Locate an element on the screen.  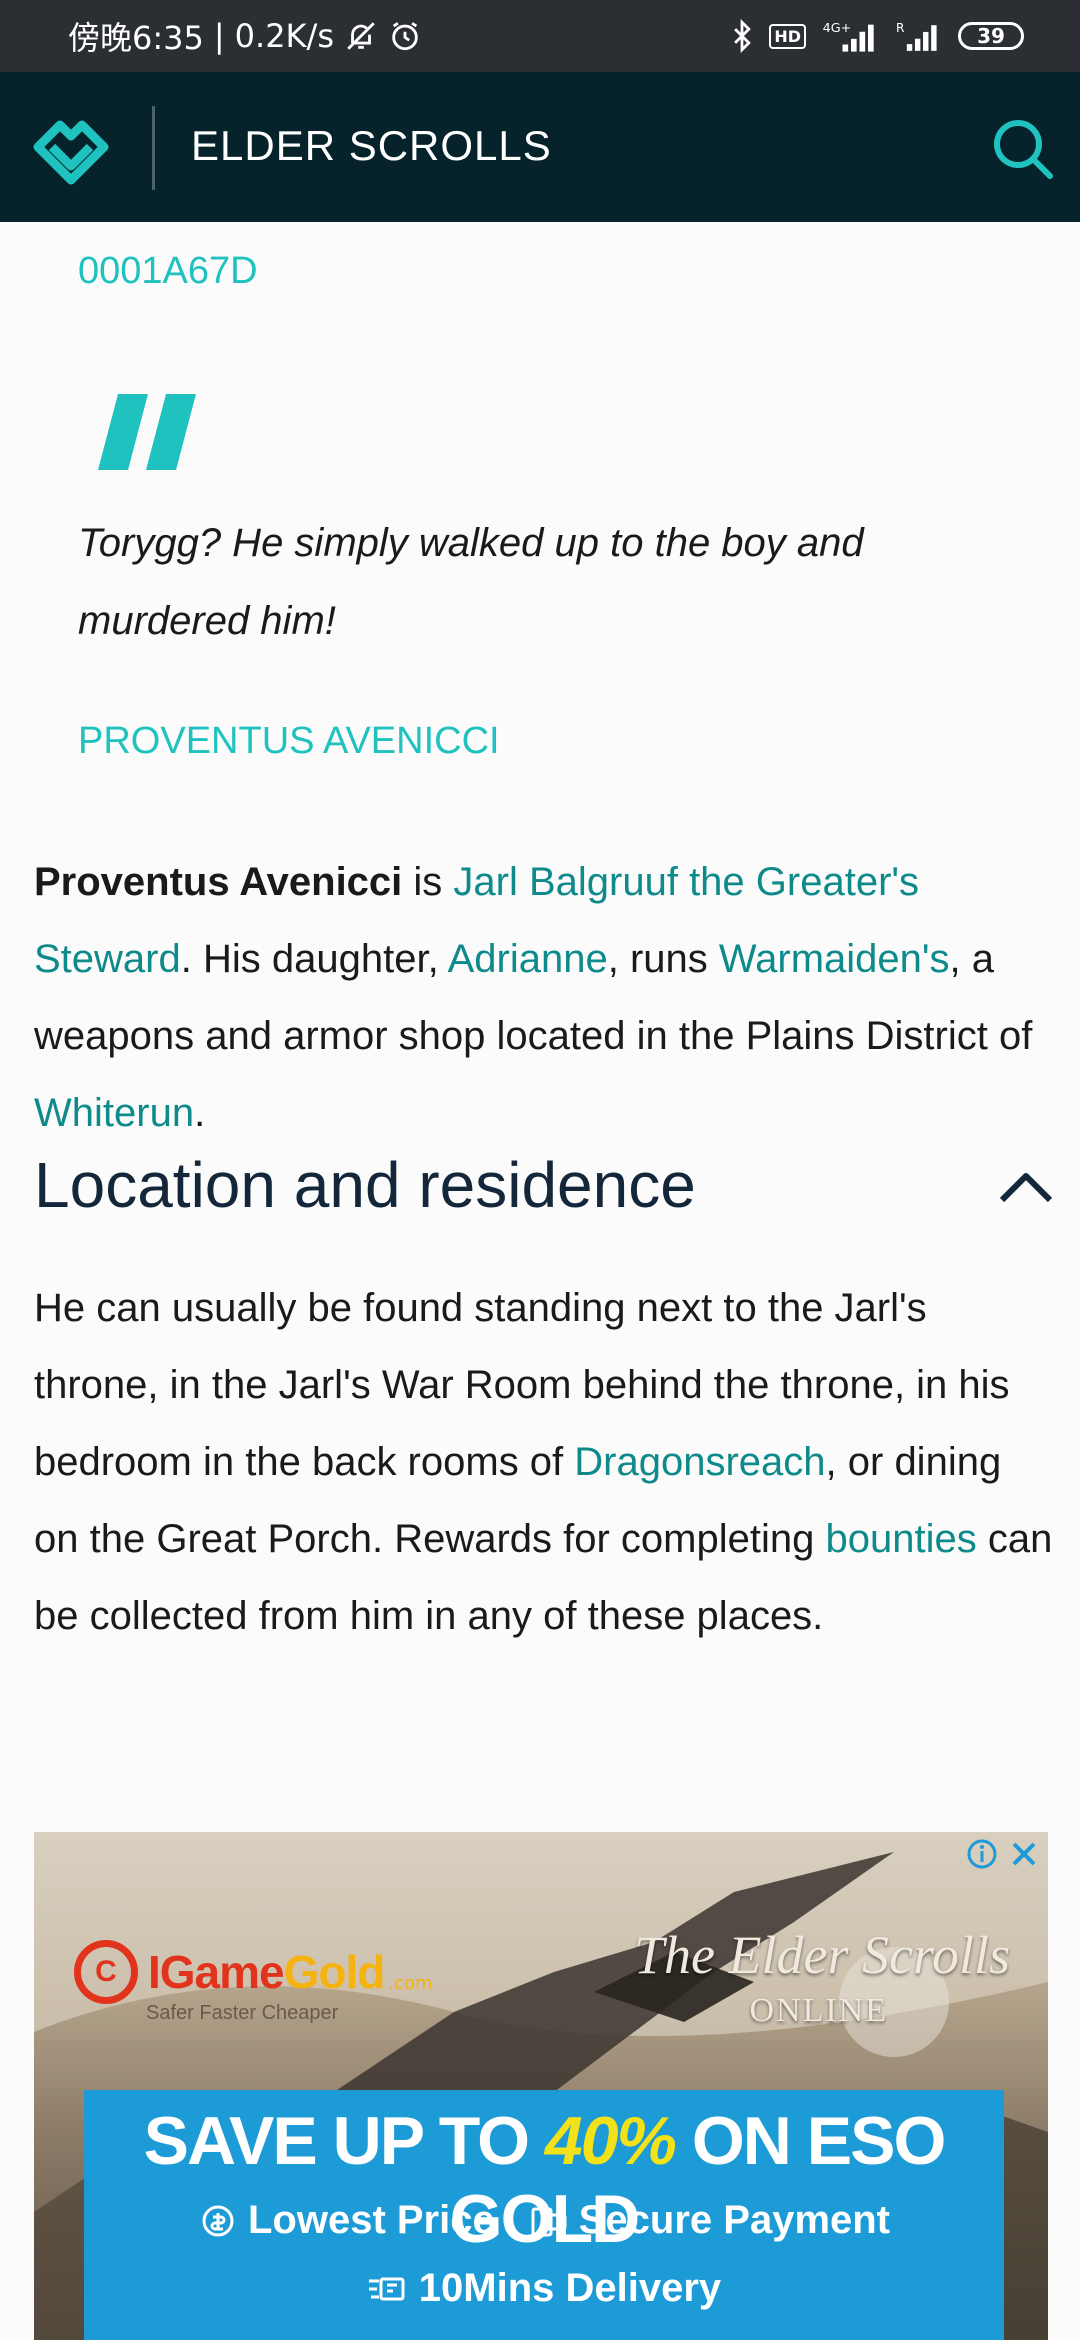
status-time: 傍晚6:35 is located at coordinates (136, 38).